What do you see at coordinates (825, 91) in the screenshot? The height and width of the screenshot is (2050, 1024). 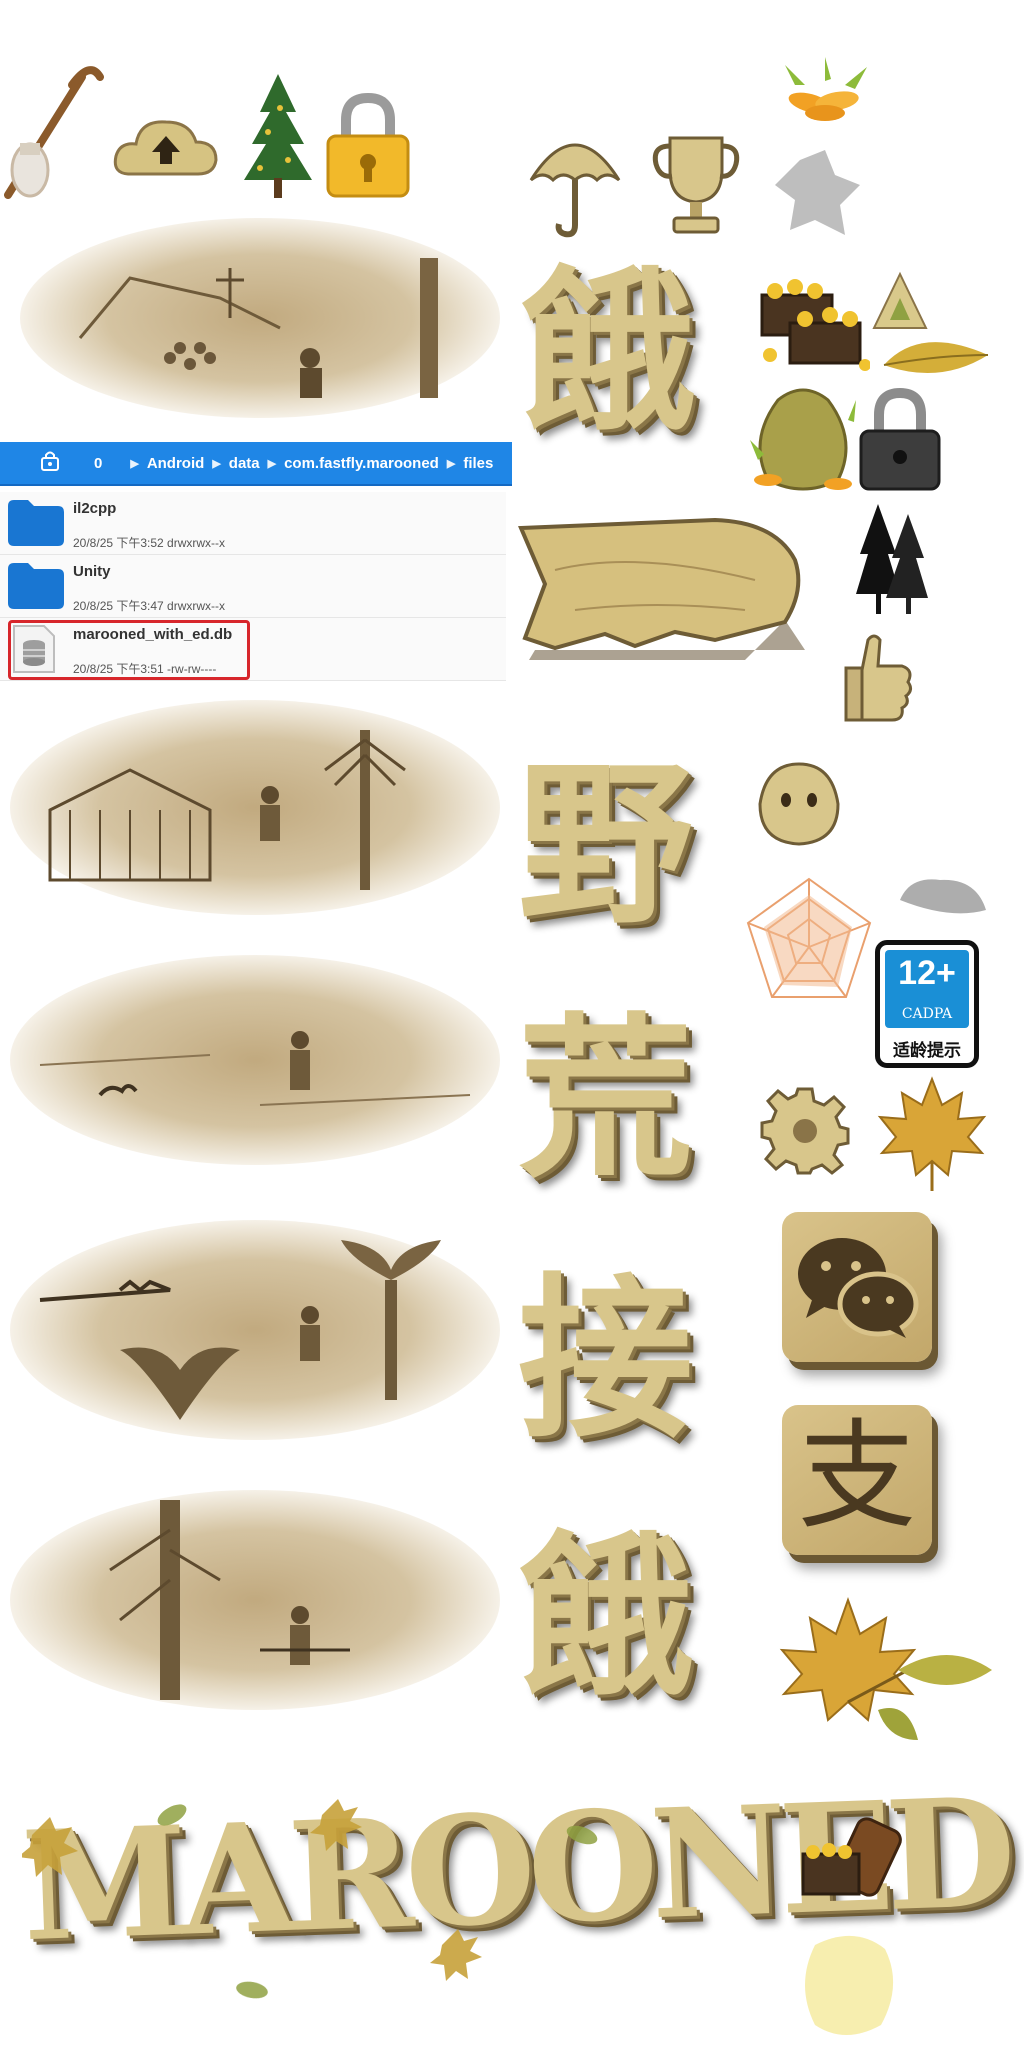 I see `carrots-icon` at bounding box center [825, 91].